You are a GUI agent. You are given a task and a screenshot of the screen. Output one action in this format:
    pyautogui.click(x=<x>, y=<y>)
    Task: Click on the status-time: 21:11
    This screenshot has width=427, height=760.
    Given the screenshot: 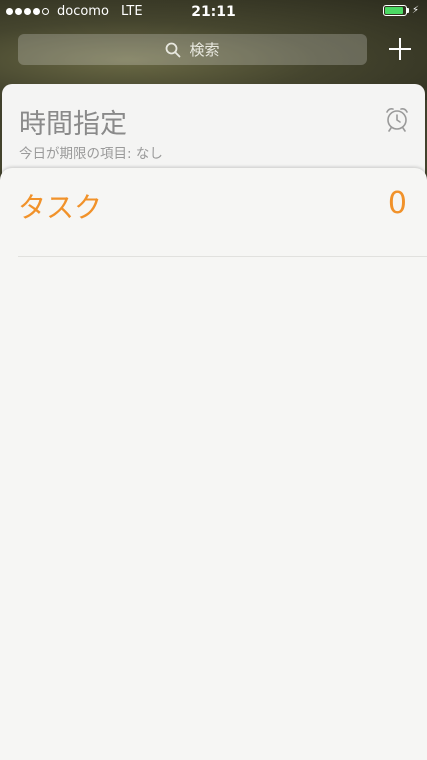 What is the action you would take?
    pyautogui.click(x=213, y=12)
    